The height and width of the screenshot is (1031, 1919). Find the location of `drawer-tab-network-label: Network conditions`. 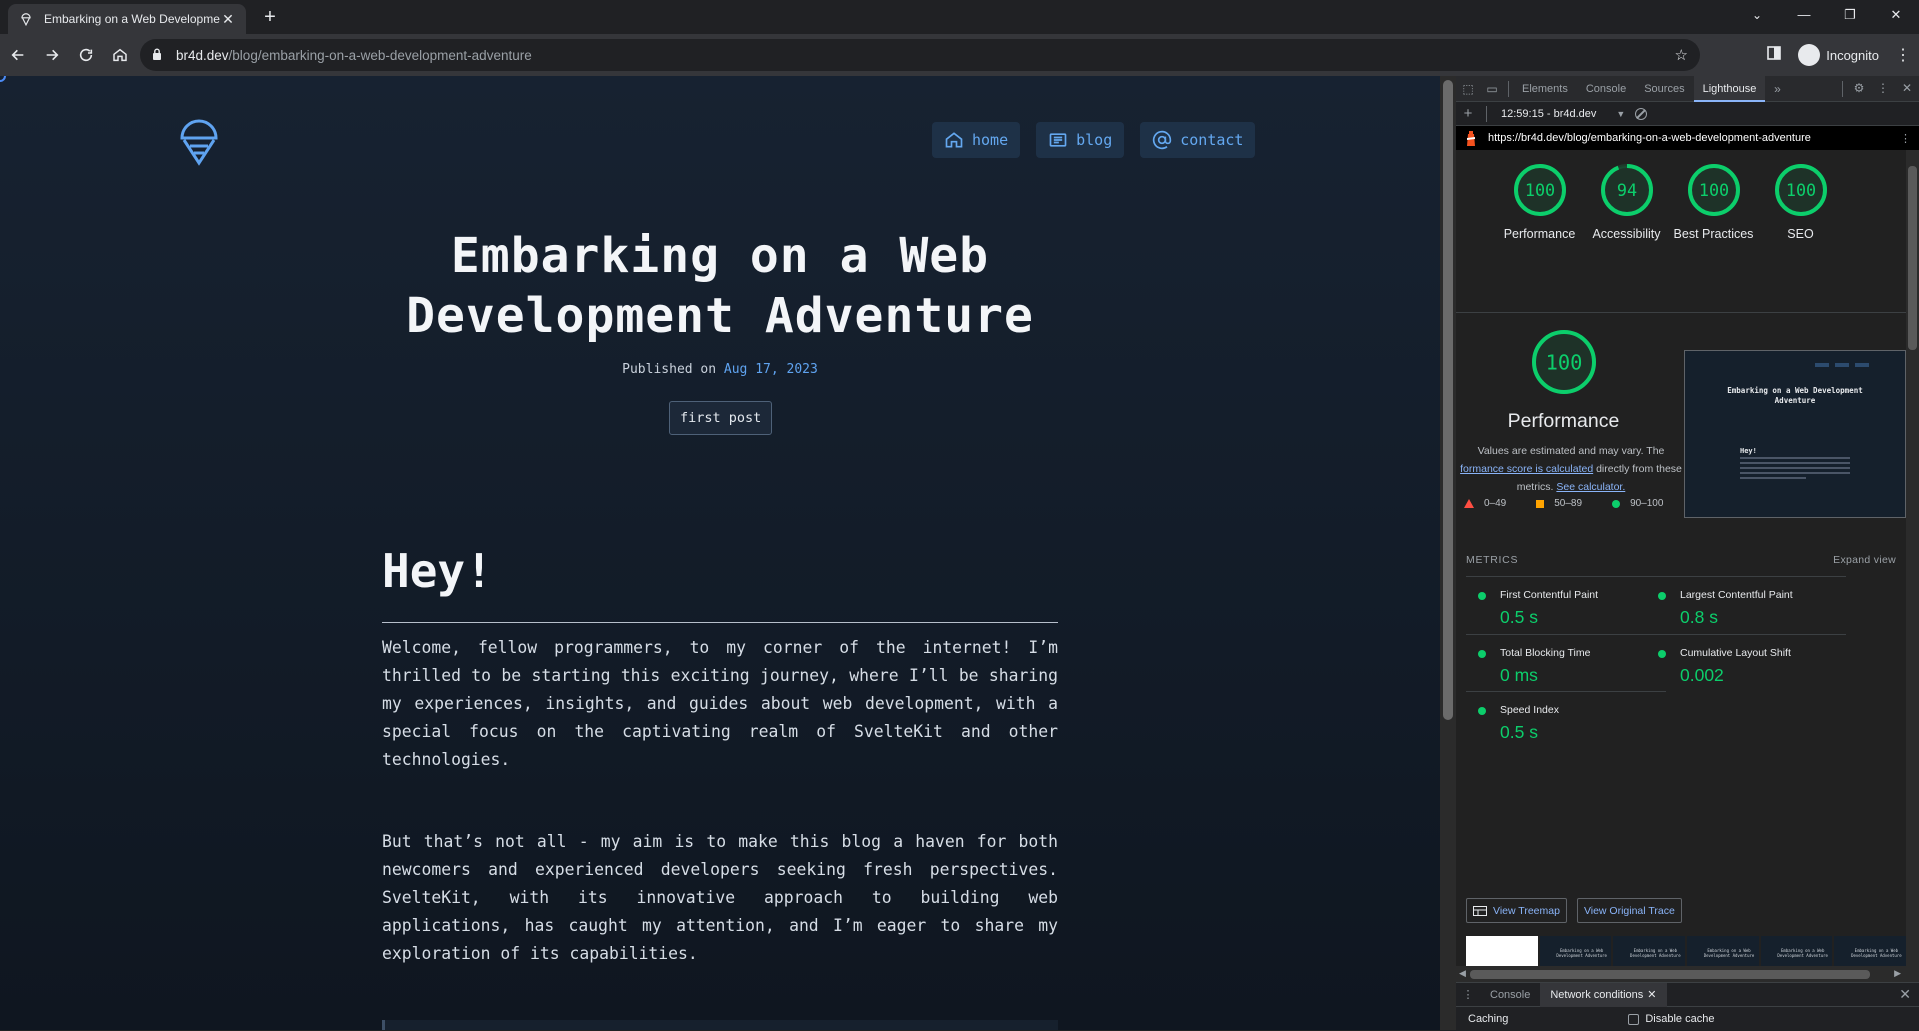

drawer-tab-network-label: Network conditions is located at coordinates (1597, 994).